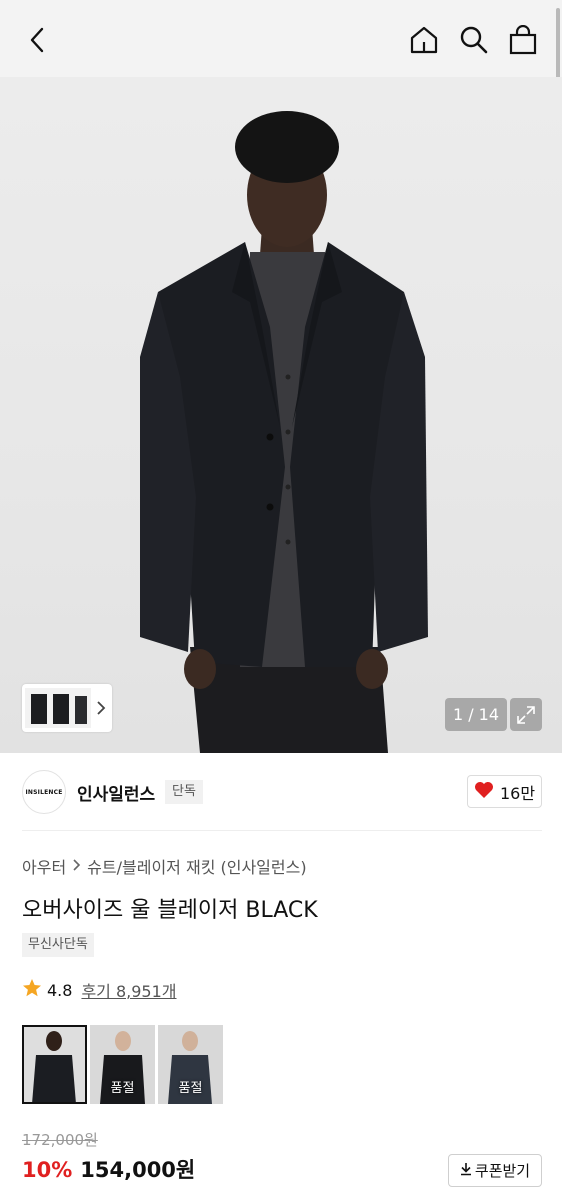  I want to click on discount-rate: 10%, so click(47, 1170).